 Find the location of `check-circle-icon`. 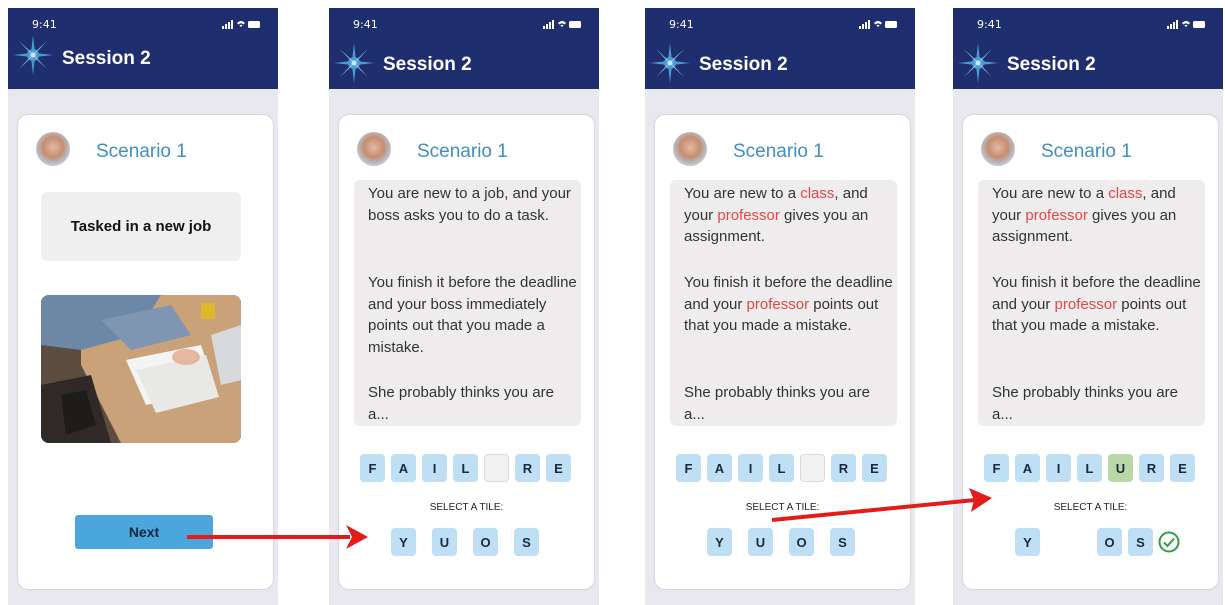

check-circle-icon is located at coordinates (1169, 542).